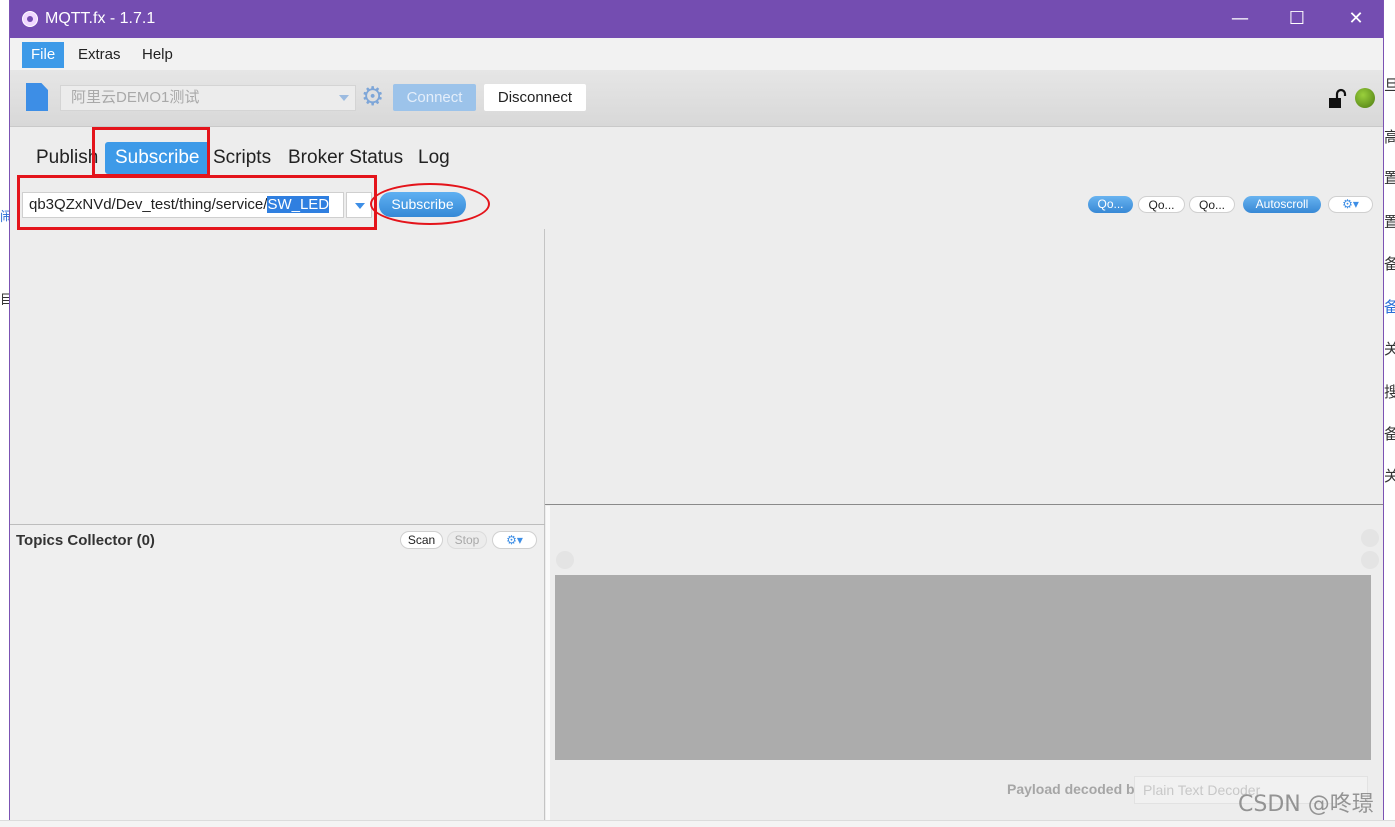 The height and width of the screenshot is (827, 1395). I want to click on topics-collector-panel: Topics Collector (0) Scan Stop ⚙▾, so click(277, 672).